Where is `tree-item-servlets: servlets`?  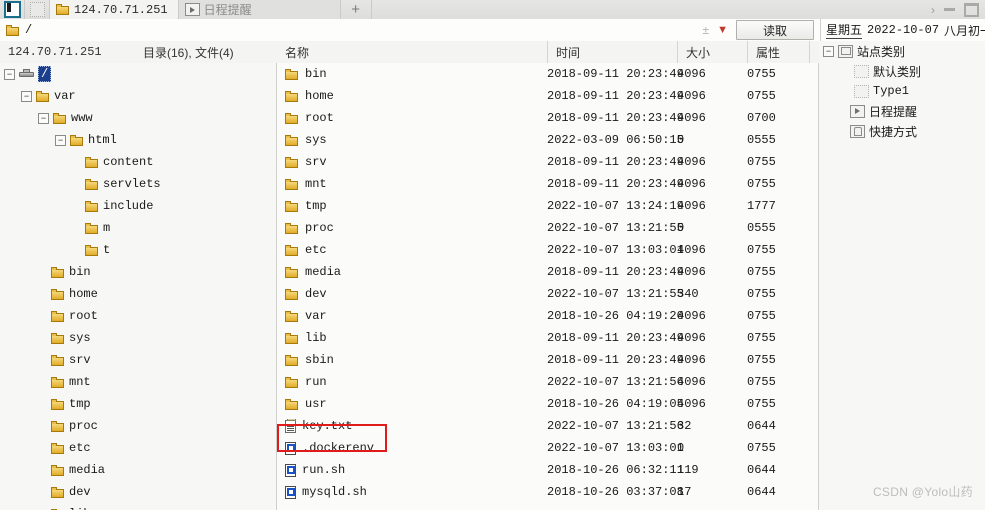
tree-item-servlets: servlets is located at coordinates (138, 184).